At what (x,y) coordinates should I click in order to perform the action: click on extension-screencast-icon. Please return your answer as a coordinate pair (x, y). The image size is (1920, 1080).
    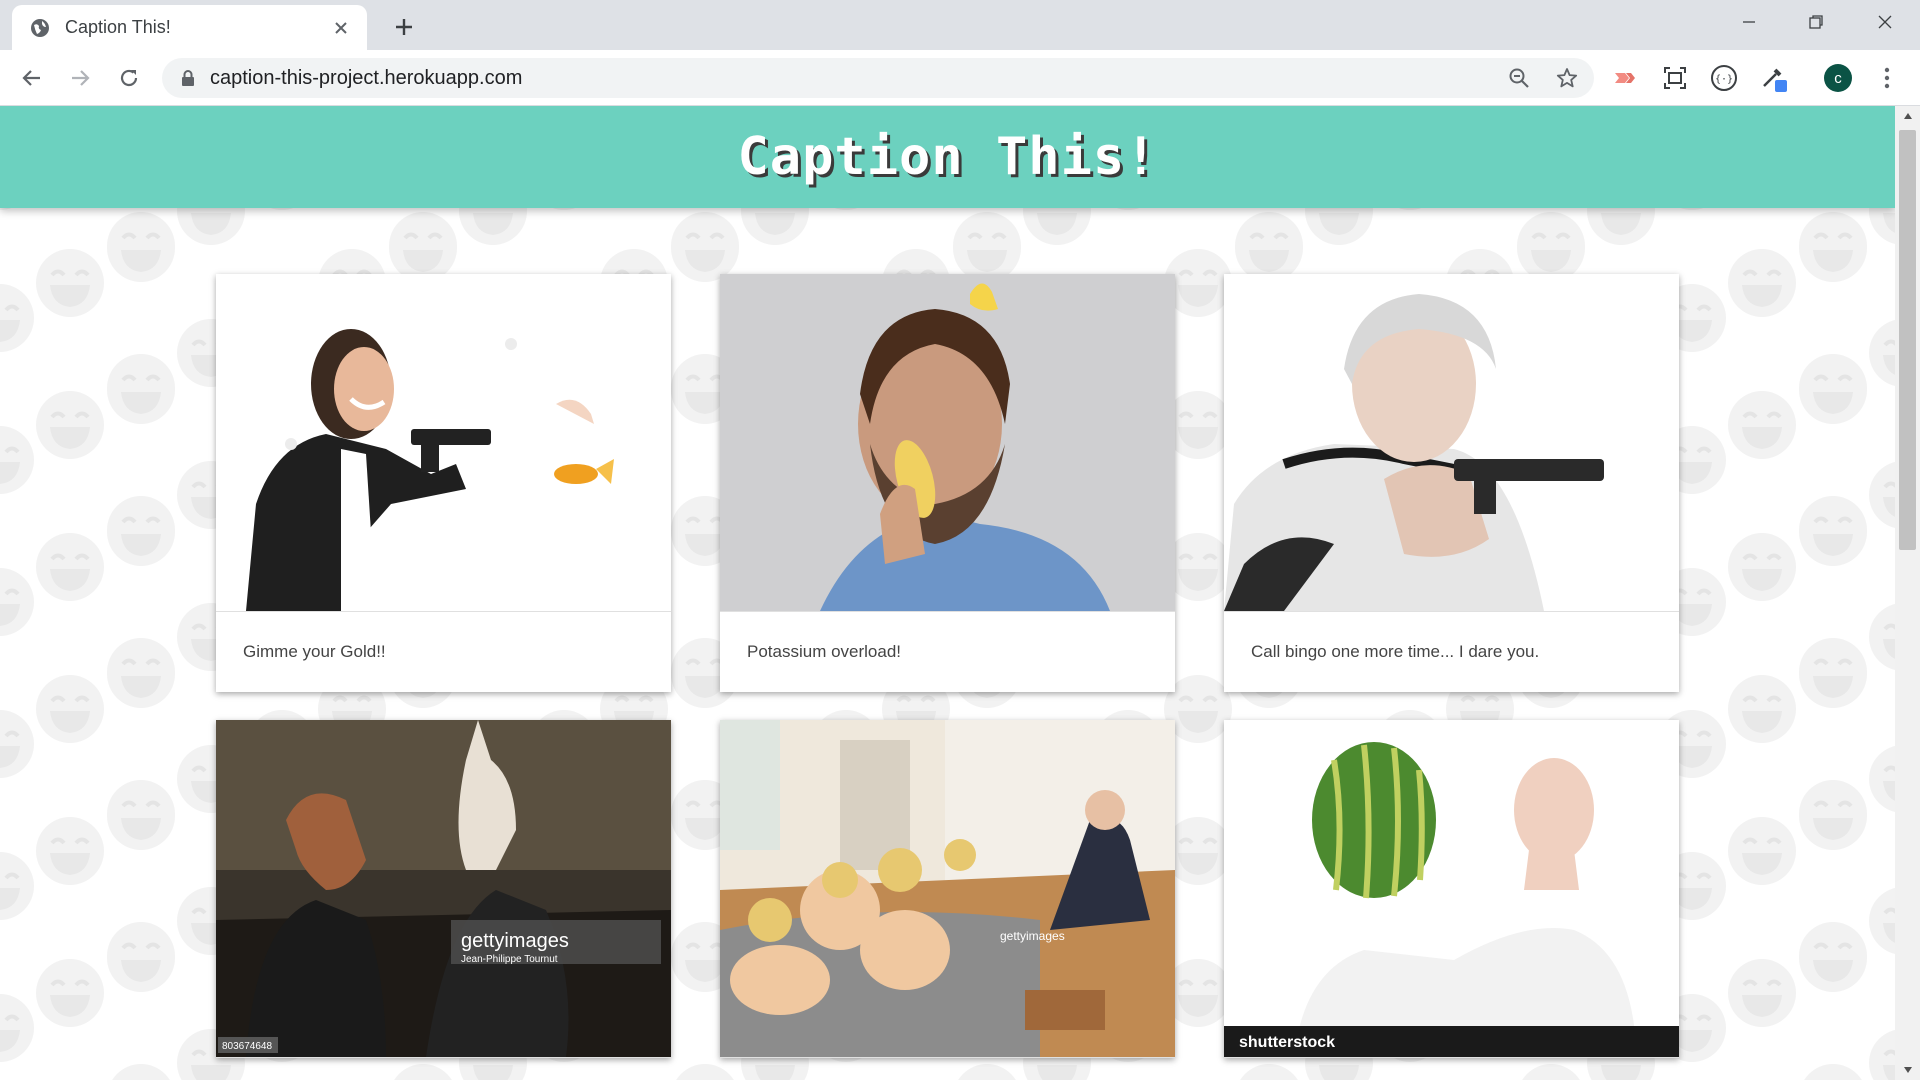
    Looking at the image, I should click on (1626, 78).